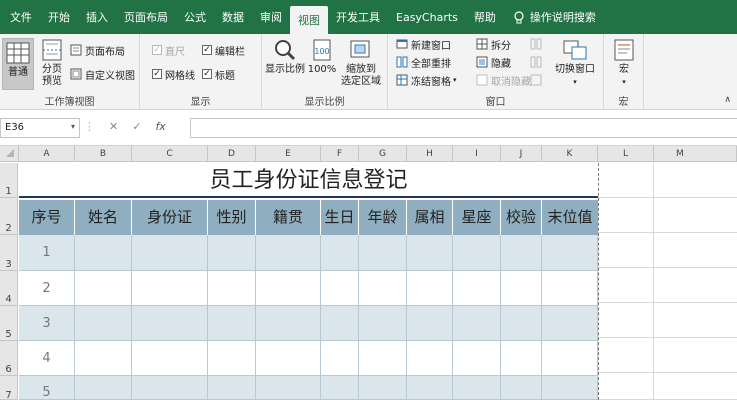  I want to click on column-header-m: M, so click(695, 154).